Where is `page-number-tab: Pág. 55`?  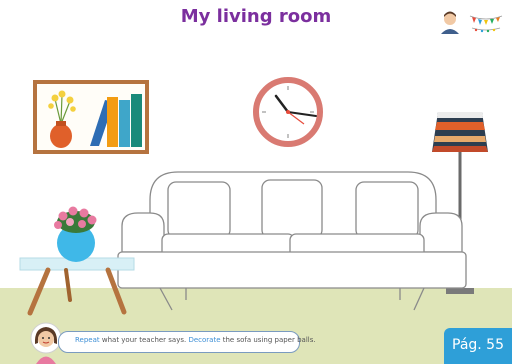 page-number-tab: Pág. 55 is located at coordinates (478, 346).